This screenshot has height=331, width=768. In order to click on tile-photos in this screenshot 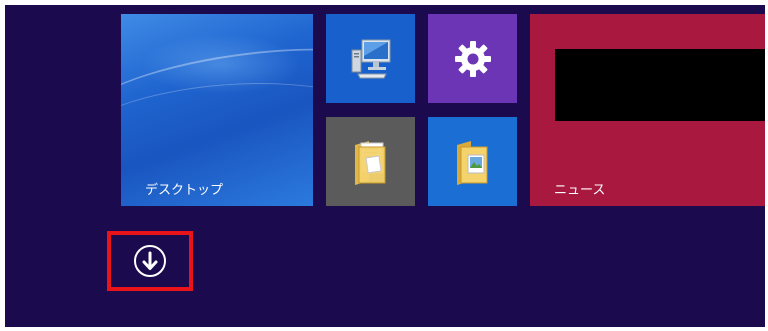, I will do `click(472, 161)`.